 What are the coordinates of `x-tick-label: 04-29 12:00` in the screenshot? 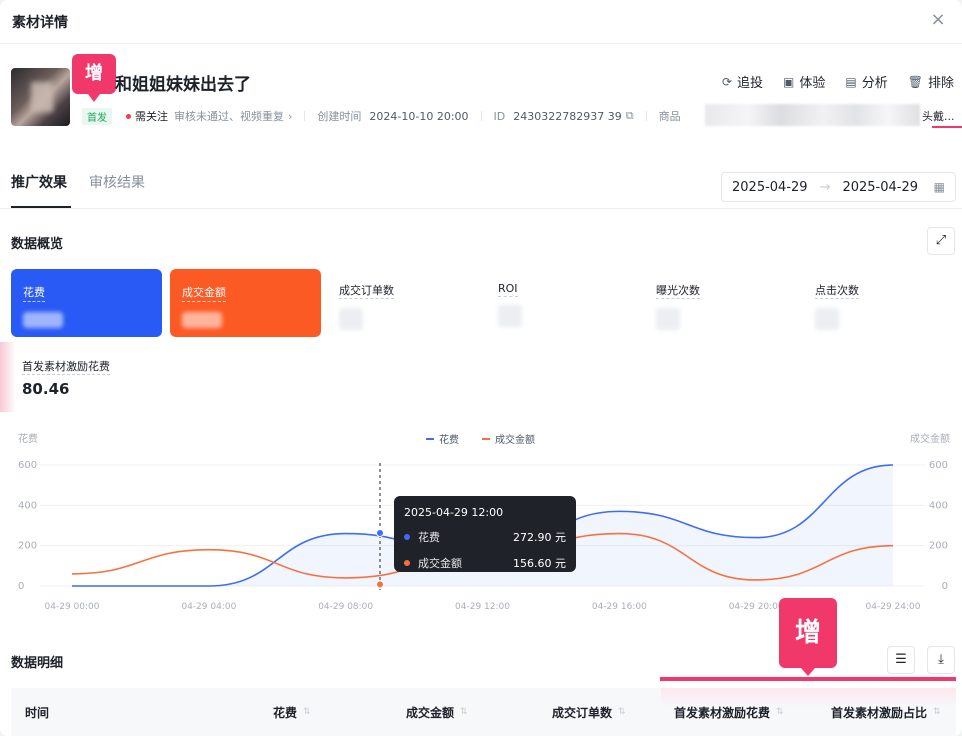 It's located at (482, 607).